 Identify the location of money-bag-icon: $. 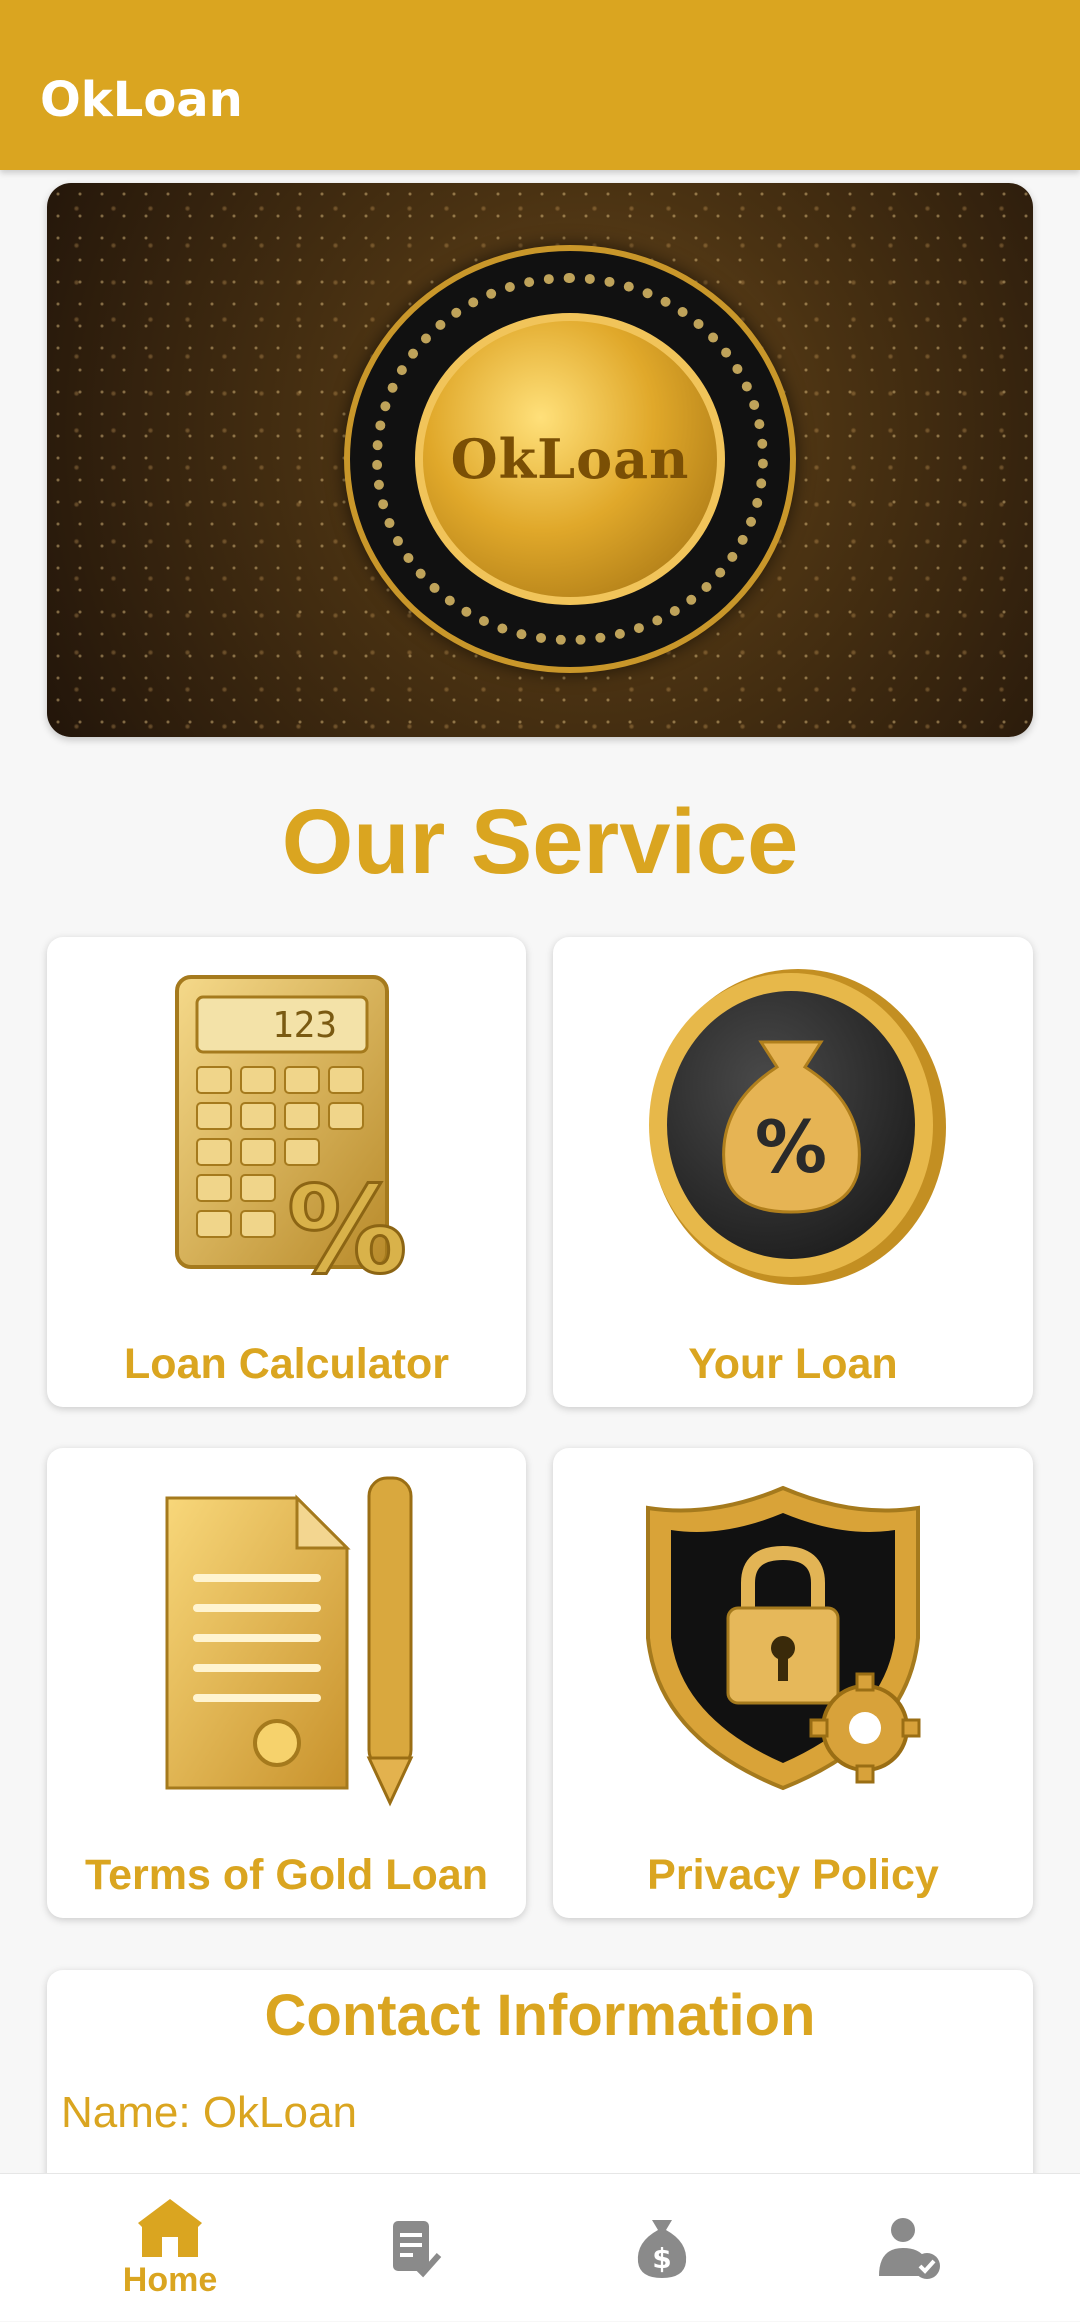
(662, 2249).